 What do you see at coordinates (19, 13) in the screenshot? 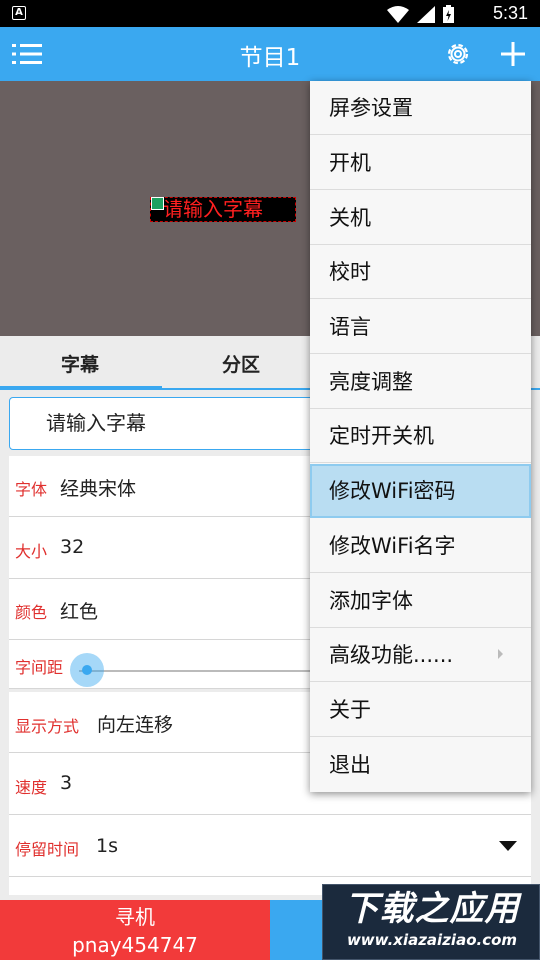
I see `notification-app-icon: A` at bounding box center [19, 13].